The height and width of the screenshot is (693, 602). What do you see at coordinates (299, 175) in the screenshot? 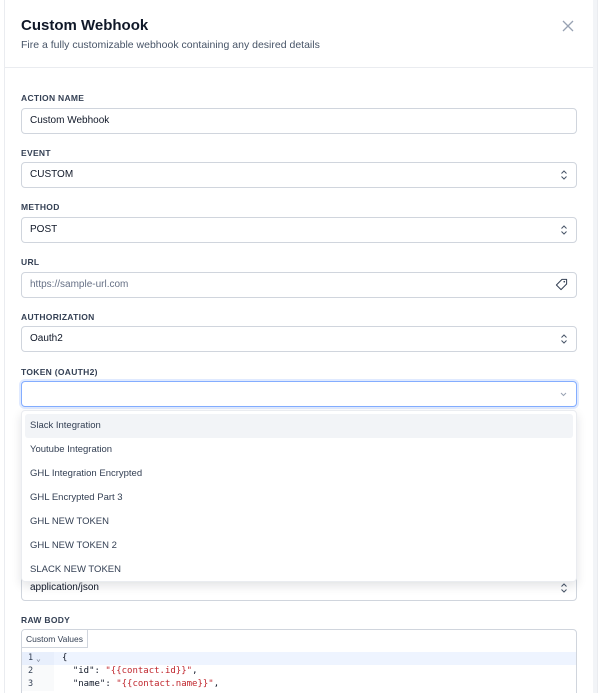
I see `event-select: CUSTOM` at bounding box center [299, 175].